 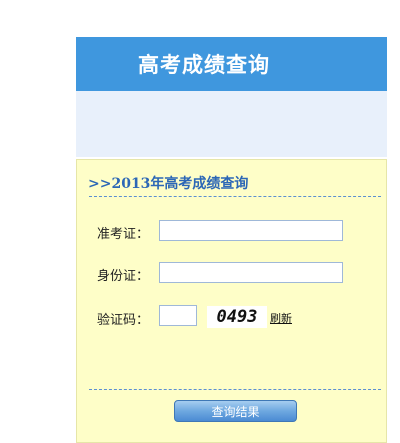 I want to click on divider-bottom, so click(x=235, y=389).